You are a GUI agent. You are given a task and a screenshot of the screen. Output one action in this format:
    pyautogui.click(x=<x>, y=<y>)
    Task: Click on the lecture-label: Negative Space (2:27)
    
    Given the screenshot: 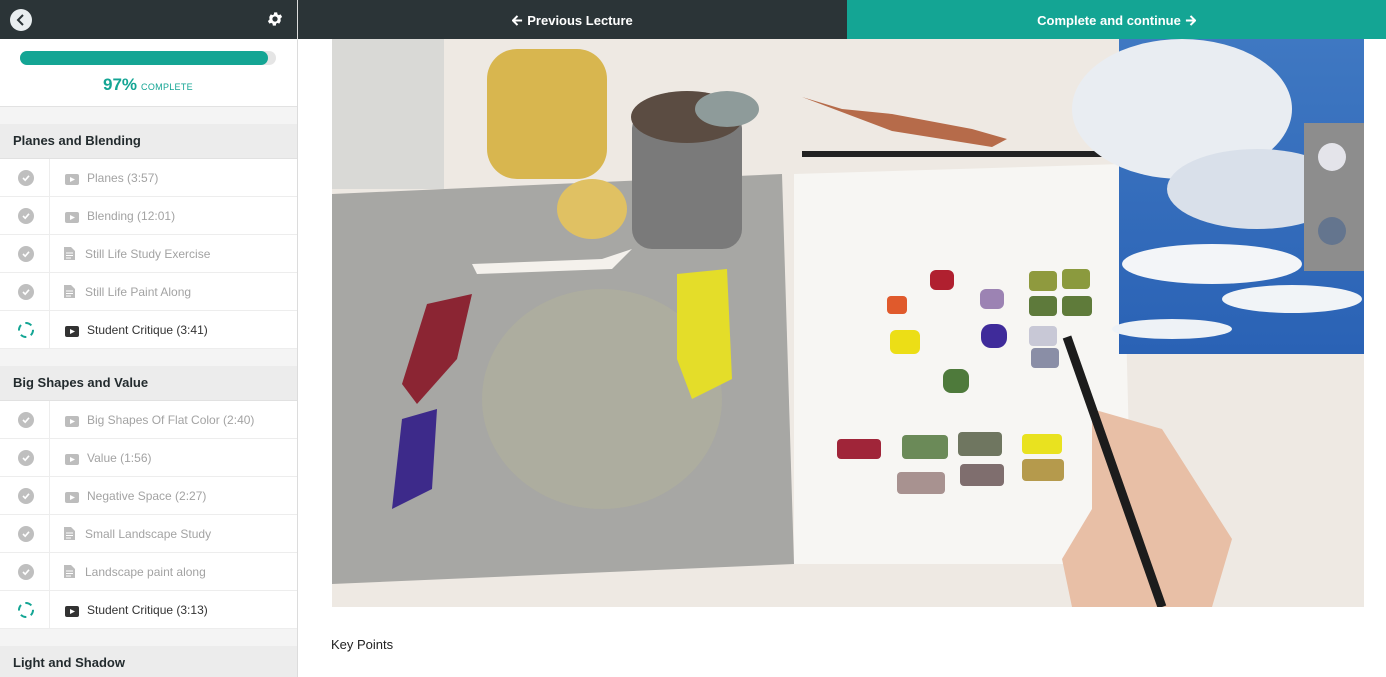 What is the action you would take?
    pyautogui.click(x=147, y=496)
    